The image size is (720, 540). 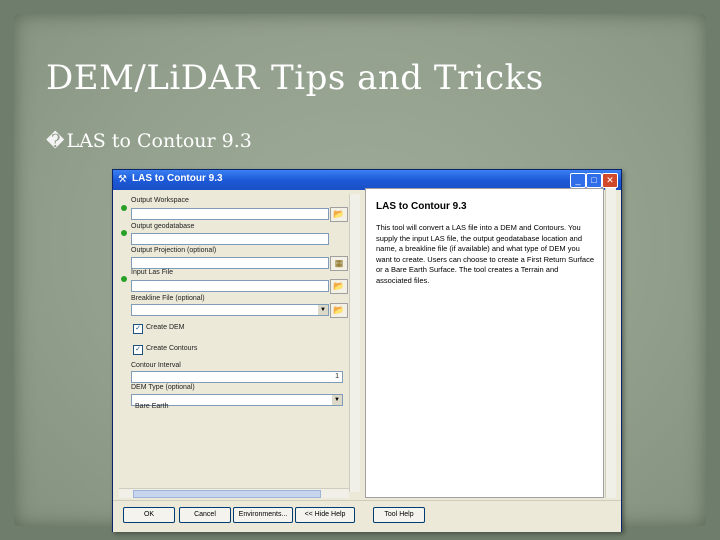 What do you see at coordinates (177, 178) in the screenshot?
I see `window-title: LAS to Contour 9.3` at bounding box center [177, 178].